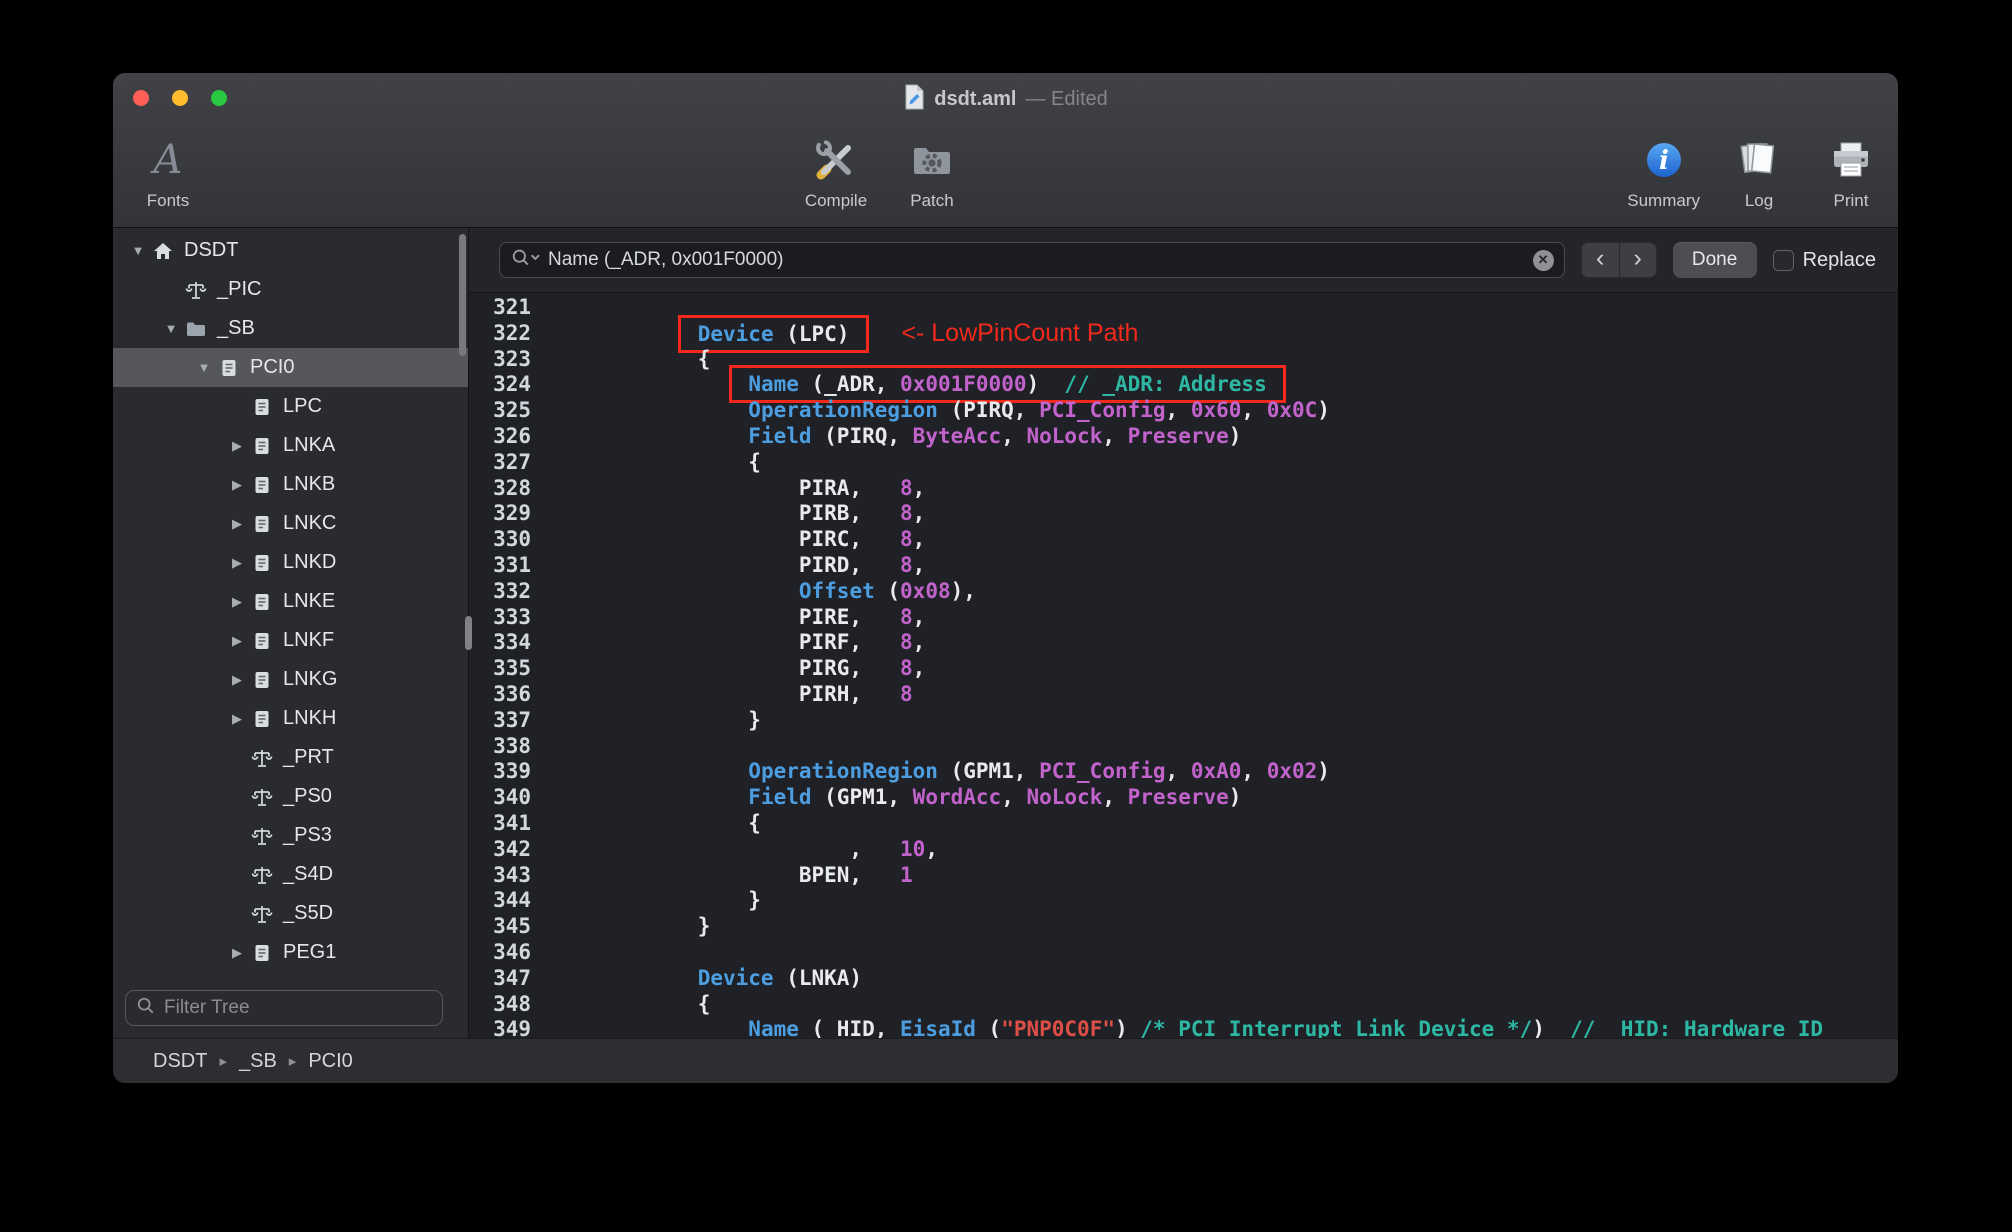 This screenshot has height=1232, width=2012. What do you see at coordinates (512, 900) in the screenshot?
I see `line-number: 344` at bounding box center [512, 900].